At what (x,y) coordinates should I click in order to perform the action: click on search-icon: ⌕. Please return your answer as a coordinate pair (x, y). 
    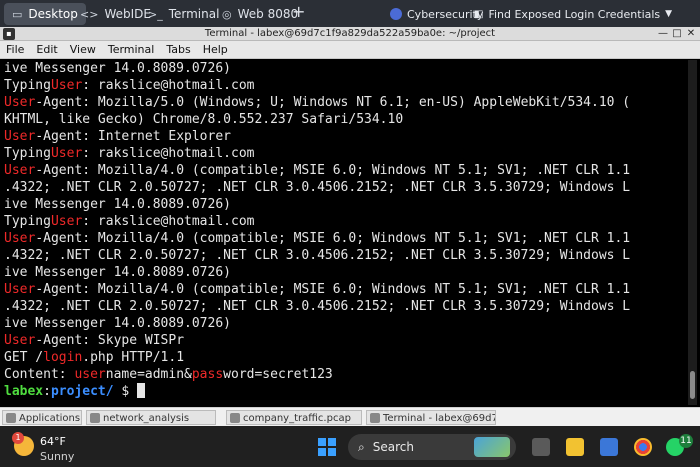
    Looking at the image, I should click on (361, 446).